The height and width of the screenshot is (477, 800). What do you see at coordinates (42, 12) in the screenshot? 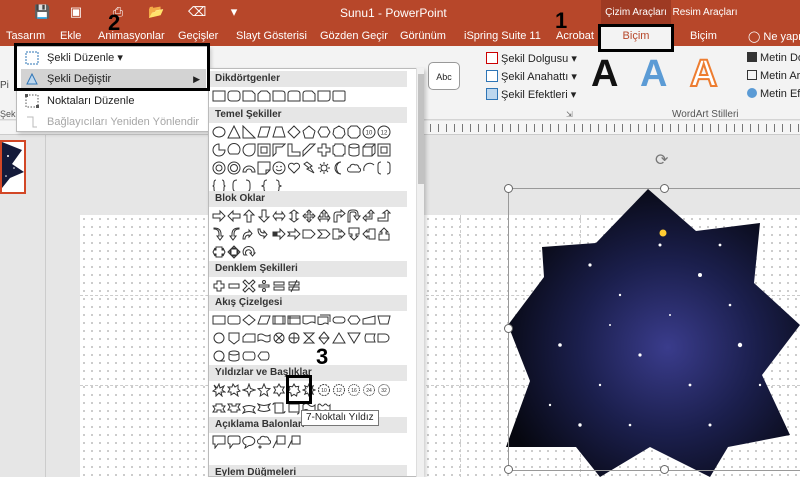
I see `save-icon: 💾` at bounding box center [42, 12].